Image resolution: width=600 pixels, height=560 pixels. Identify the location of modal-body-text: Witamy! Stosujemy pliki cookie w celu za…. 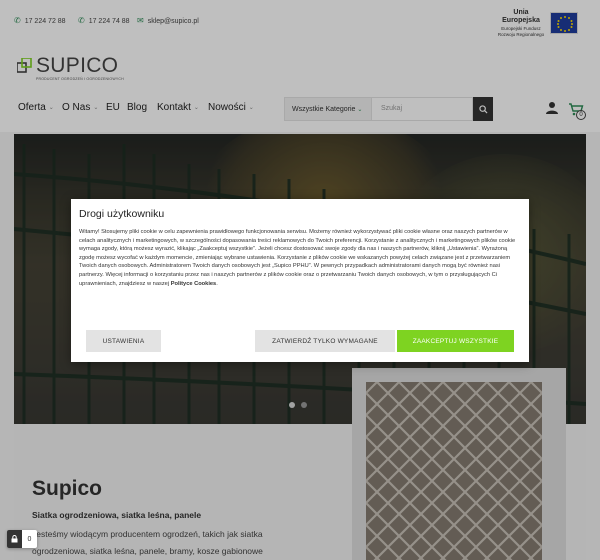
(297, 258).